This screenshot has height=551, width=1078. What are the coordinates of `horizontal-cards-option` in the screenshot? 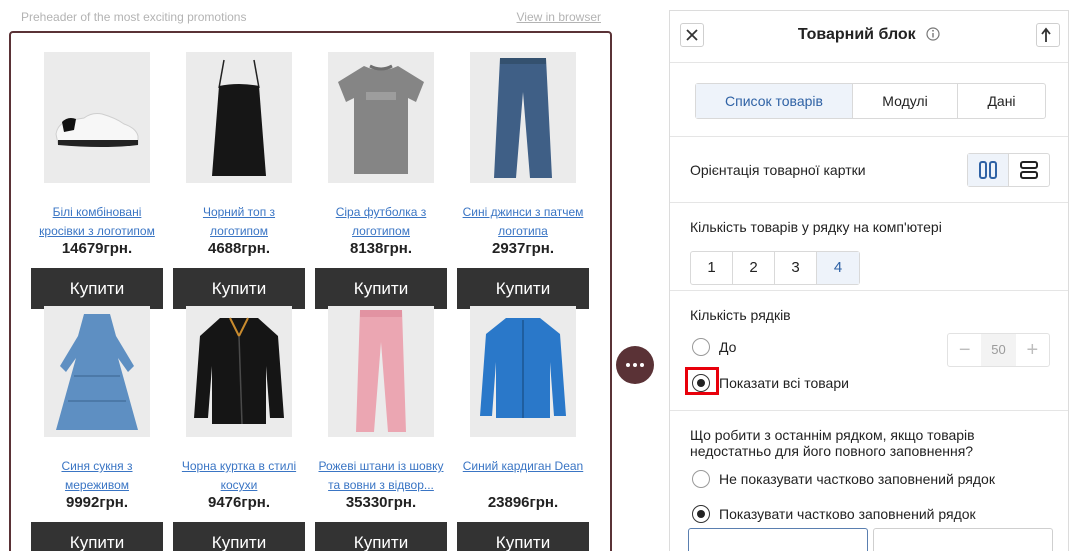 It's located at (1029, 170).